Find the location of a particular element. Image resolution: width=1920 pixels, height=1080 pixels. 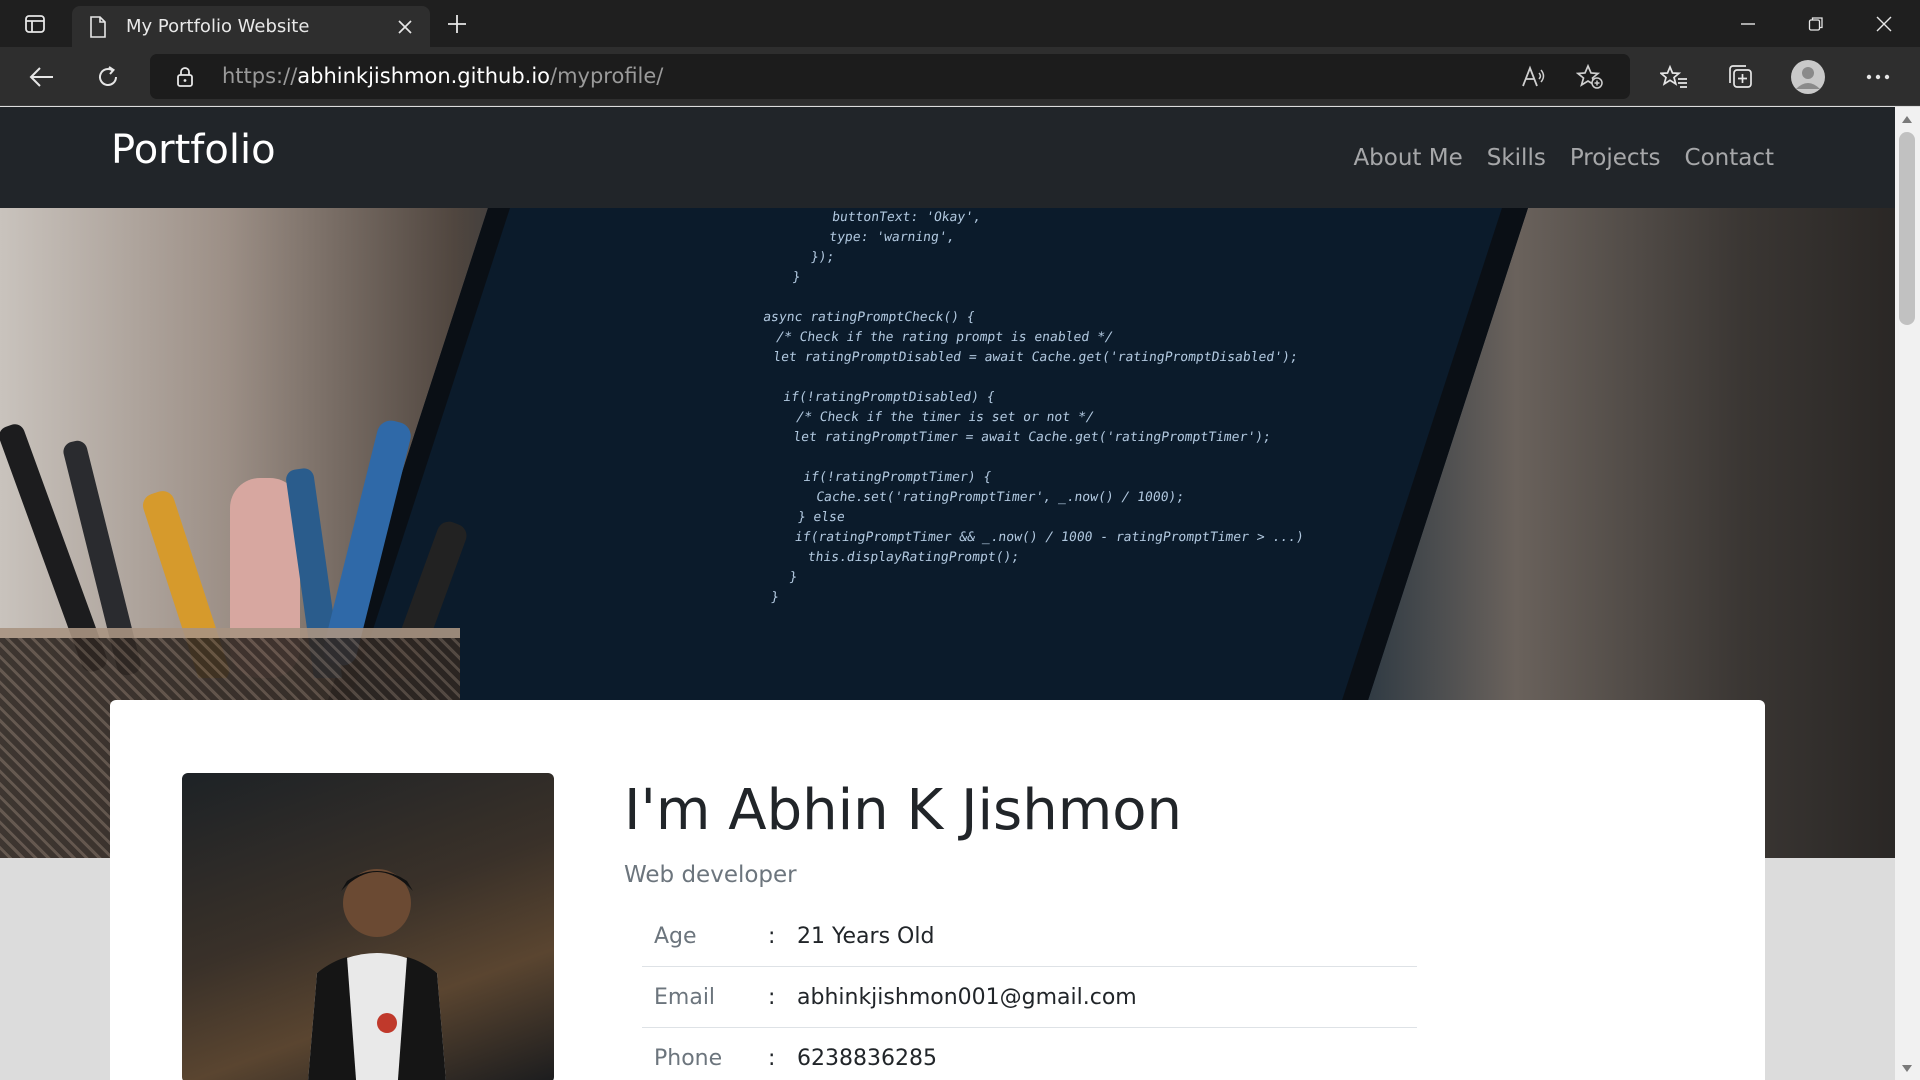

scroll-up-icon is located at coordinates (1907, 119).